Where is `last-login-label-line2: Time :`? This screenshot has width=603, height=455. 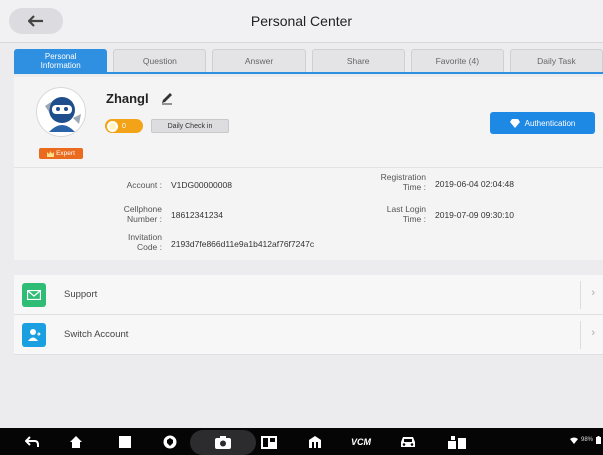
last-login-label-line2: Time : is located at coordinates (414, 219).